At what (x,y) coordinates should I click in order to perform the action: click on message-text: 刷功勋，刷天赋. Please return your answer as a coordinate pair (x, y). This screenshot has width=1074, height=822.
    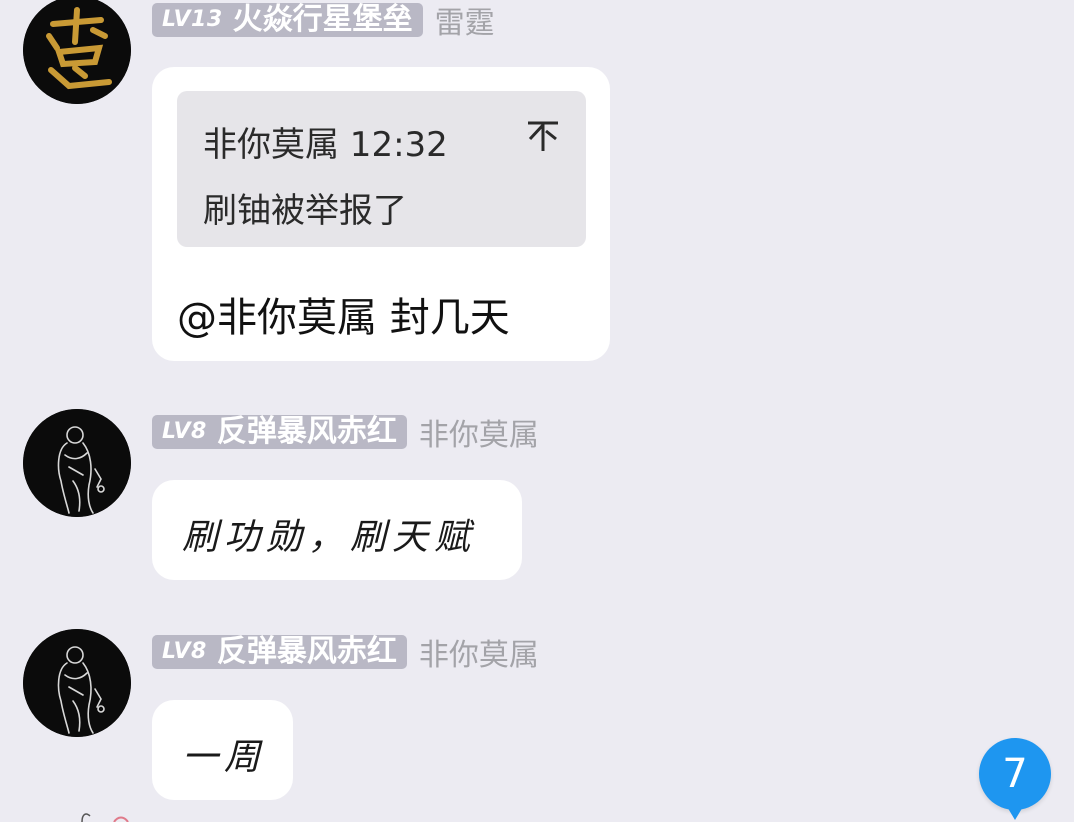
    Looking at the image, I should click on (329, 537).